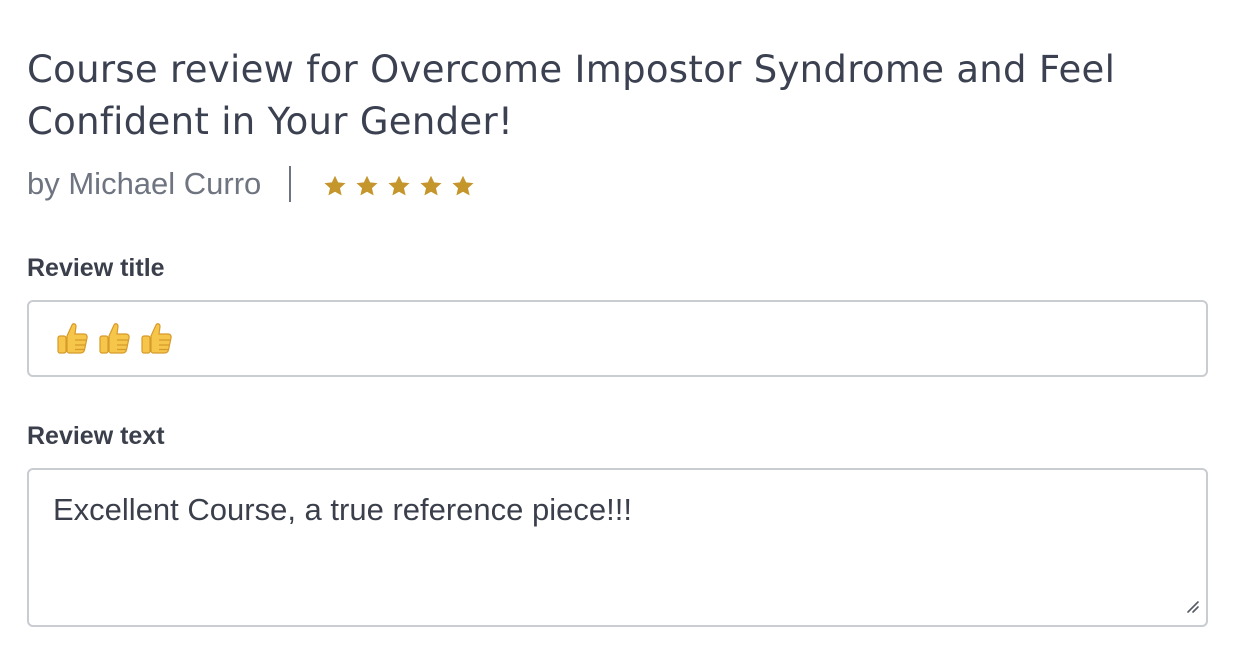  What do you see at coordinates (1192, 608) in the screenshot?
I see `resize-handle-icon` at bounding box center [1192, 608].